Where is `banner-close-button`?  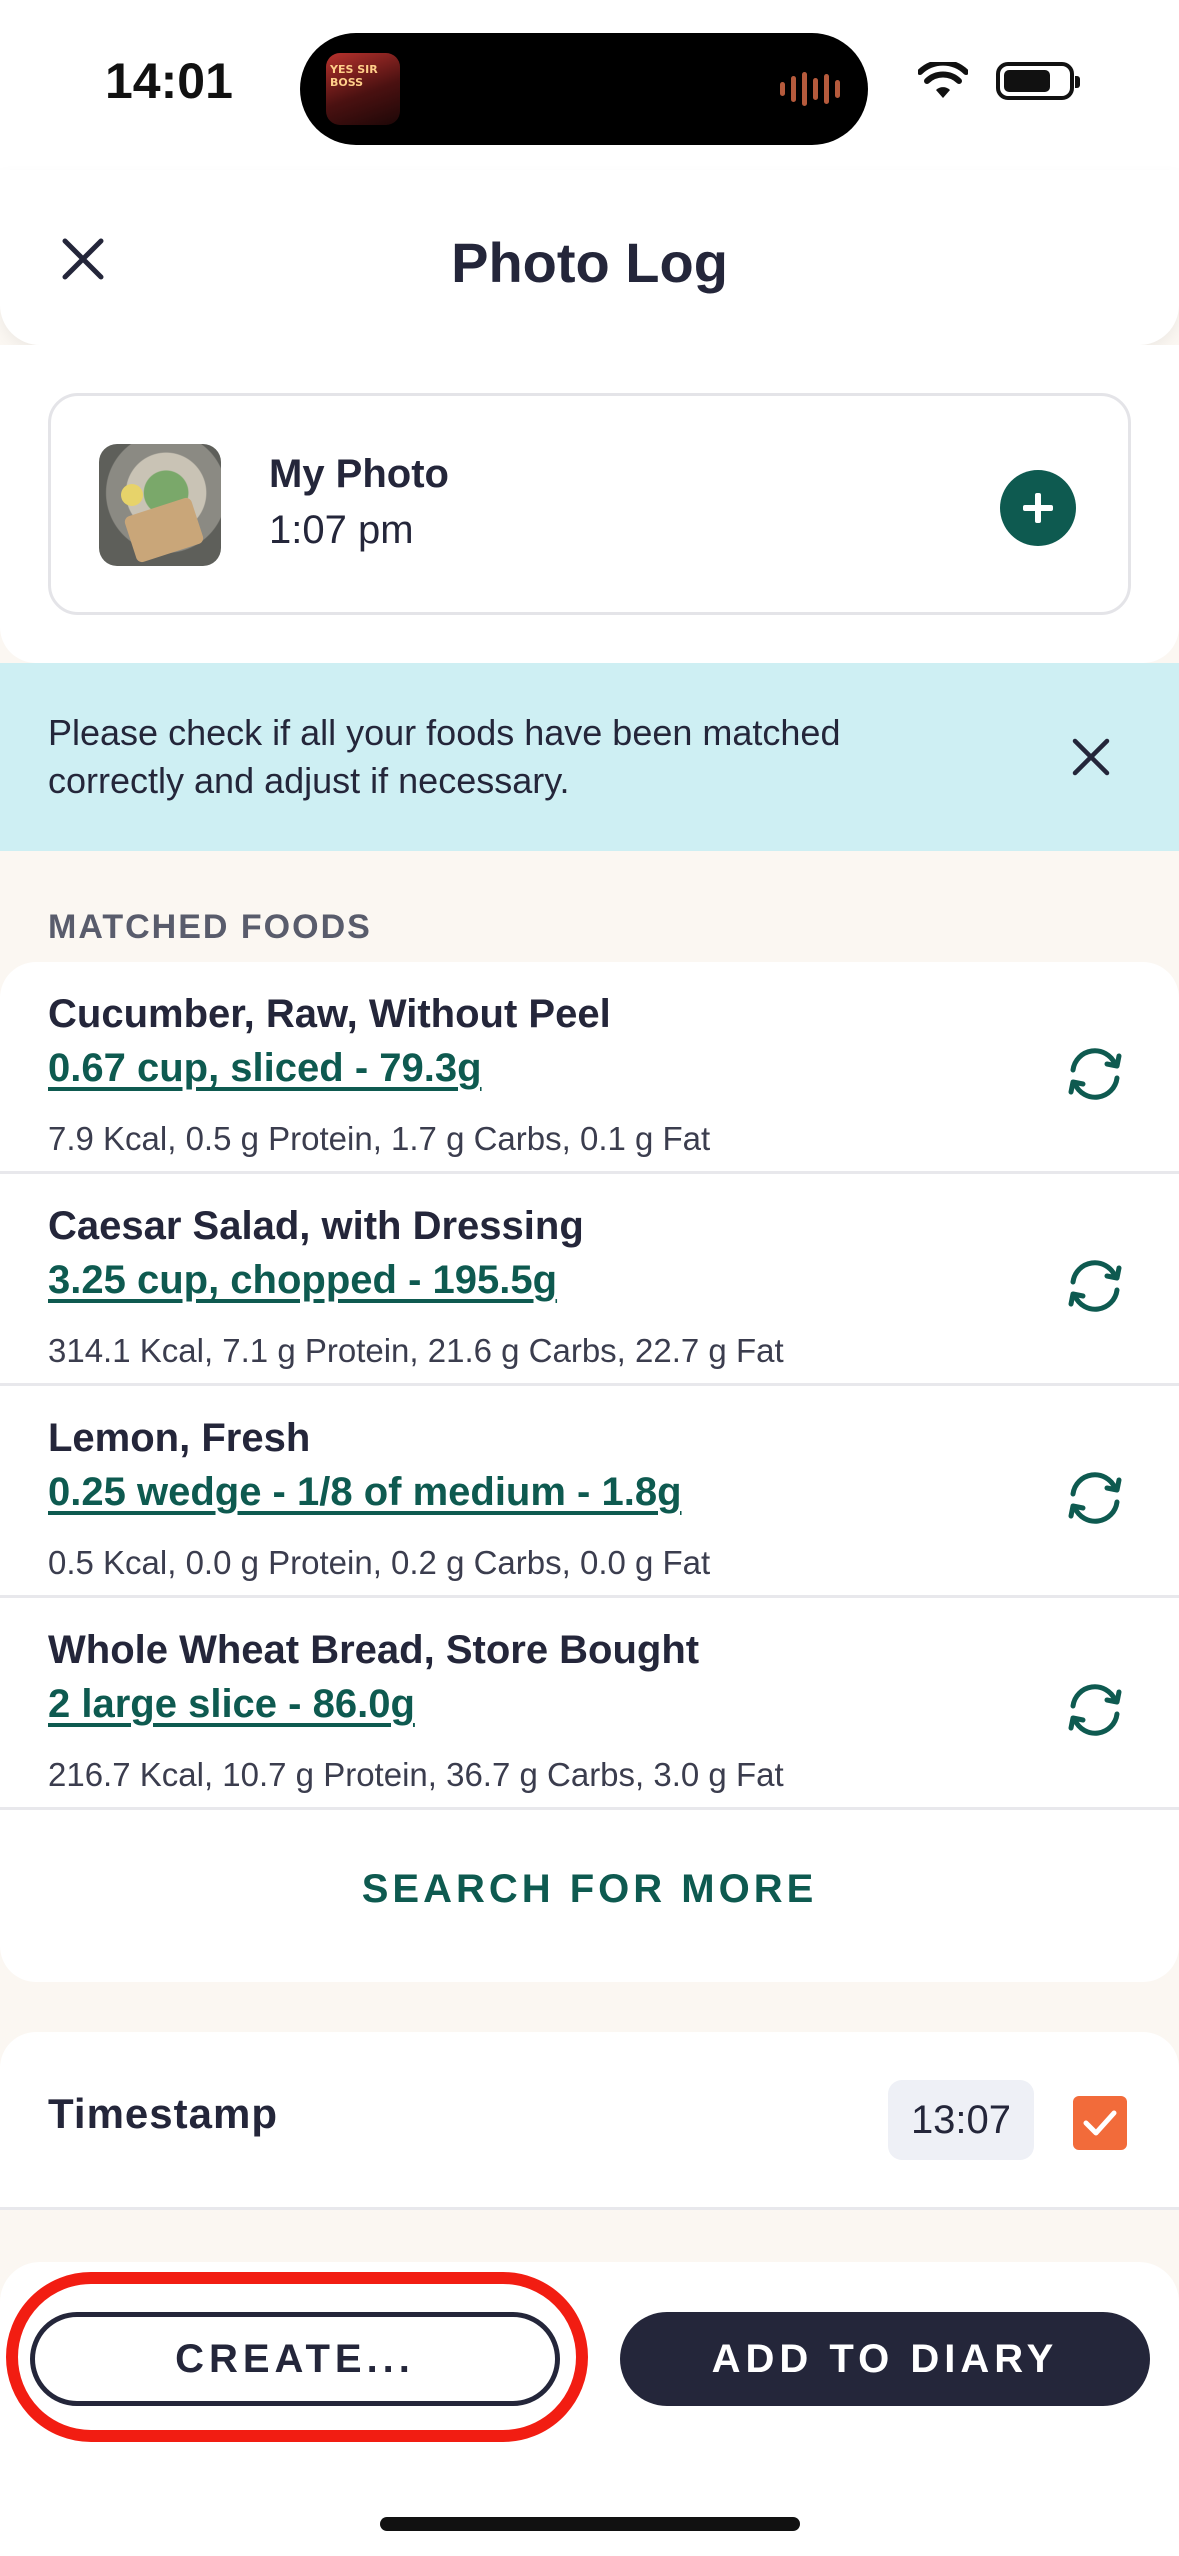 banner-close-button is located at coordinates (1091, 757).